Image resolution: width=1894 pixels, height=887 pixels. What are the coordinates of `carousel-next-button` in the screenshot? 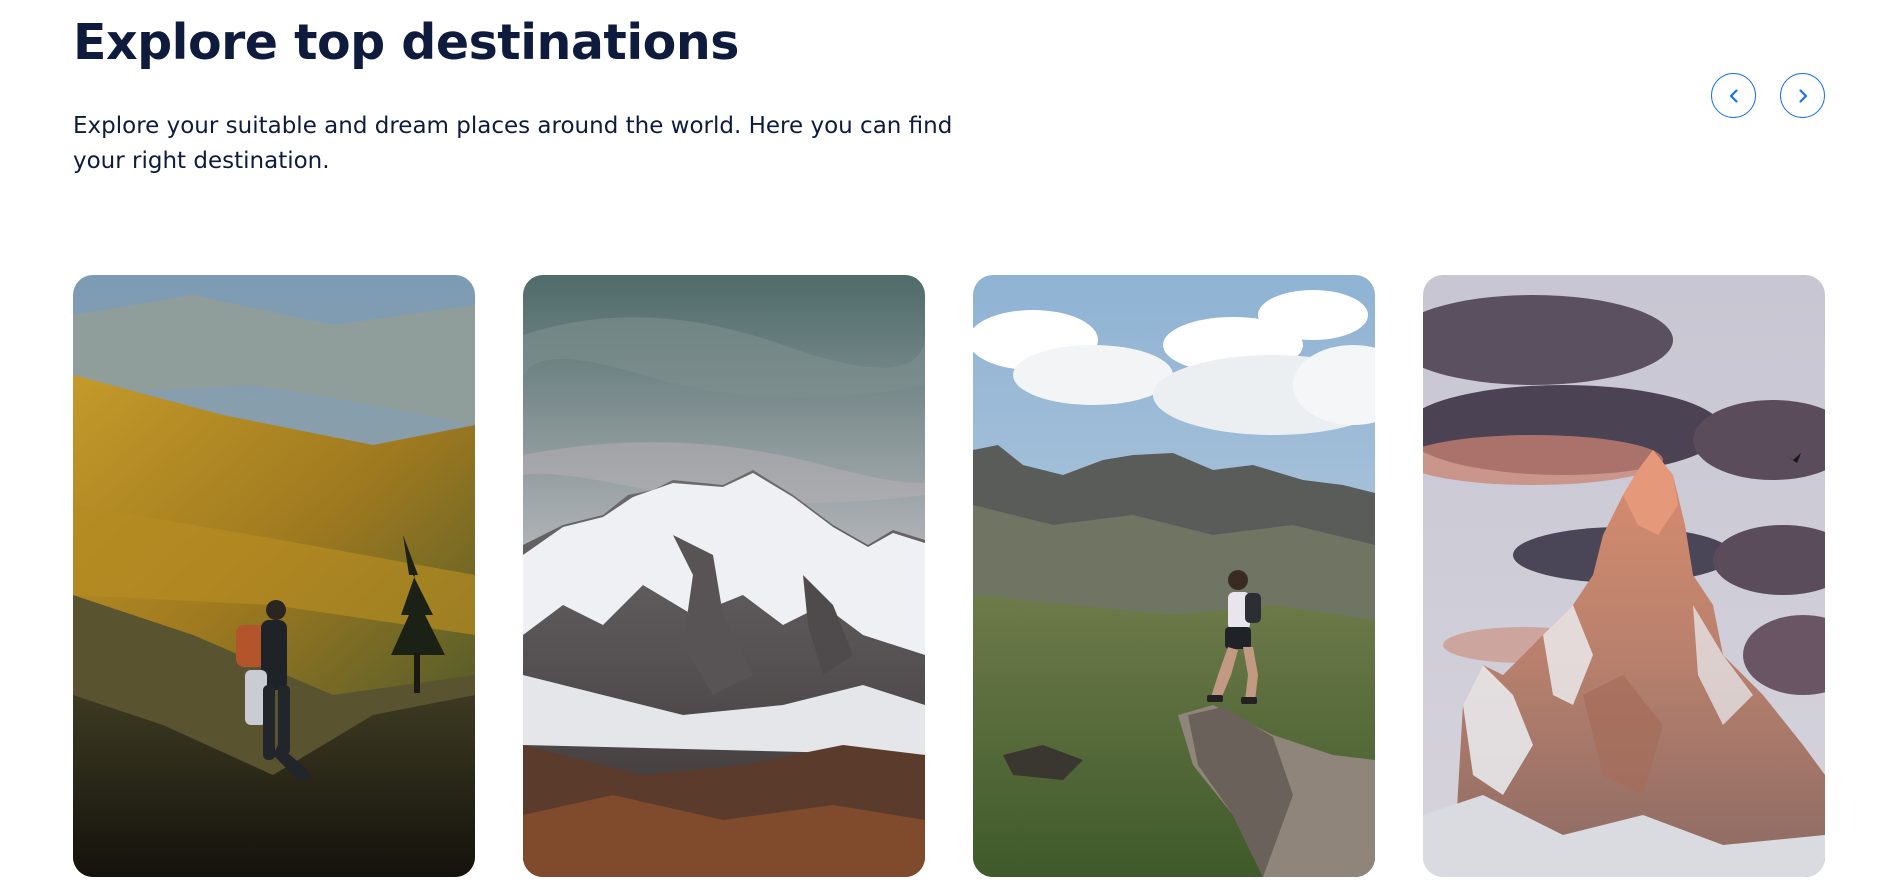 It's located at (1802, 95).